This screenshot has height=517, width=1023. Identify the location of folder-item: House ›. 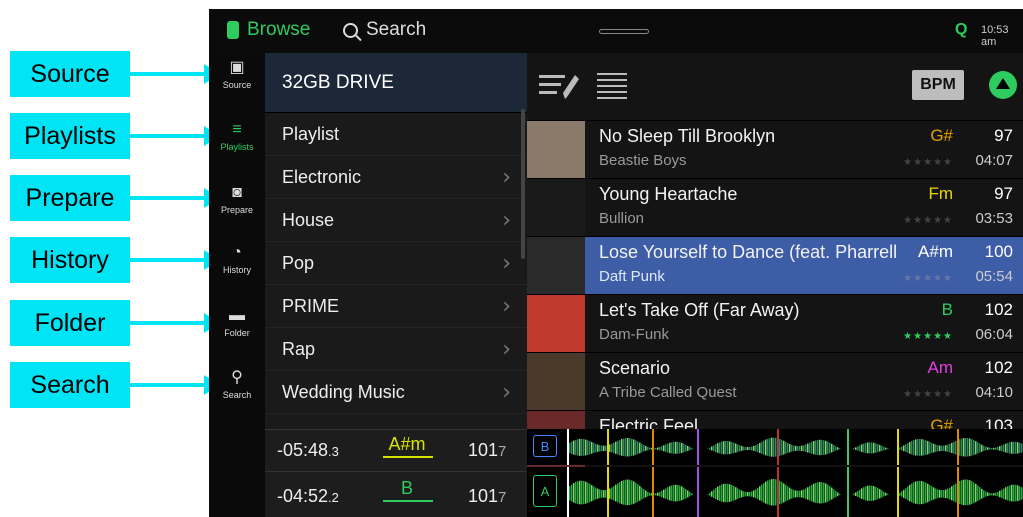
(396, 220).